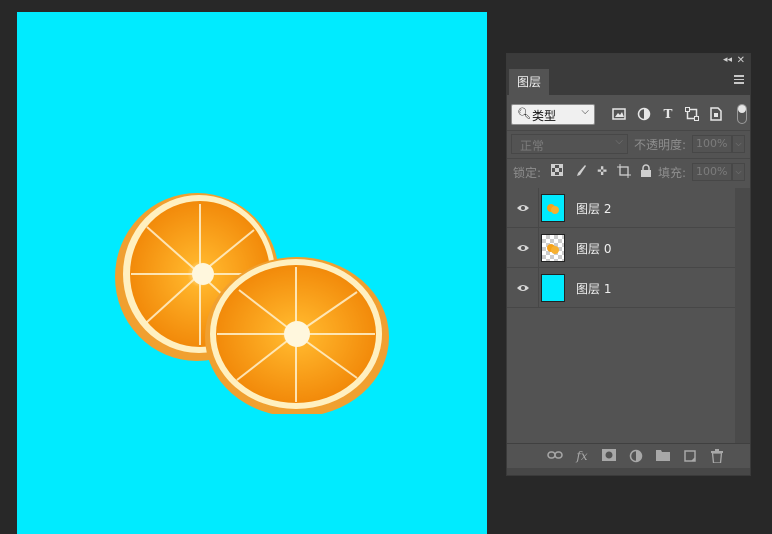 The height and width of the screenshot is (534, 772). What do you see at coordinates (660, 145) in the screenshot?
I see `opacity-label: 不透明度:` at bounding box center [660, 145].